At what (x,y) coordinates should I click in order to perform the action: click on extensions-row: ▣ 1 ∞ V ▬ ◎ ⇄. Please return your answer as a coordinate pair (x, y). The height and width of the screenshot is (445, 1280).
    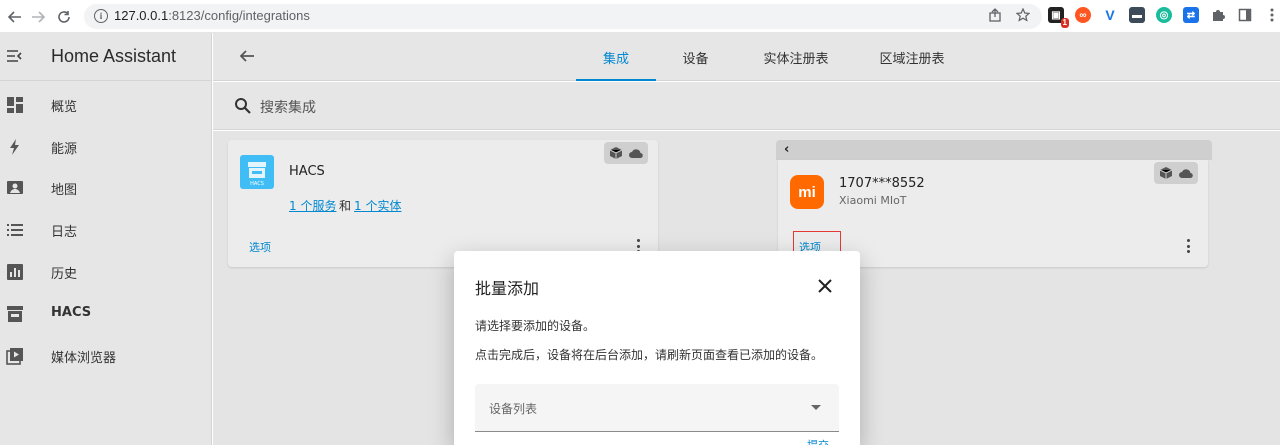
    Looking at the image, I should click on (1164, 17).